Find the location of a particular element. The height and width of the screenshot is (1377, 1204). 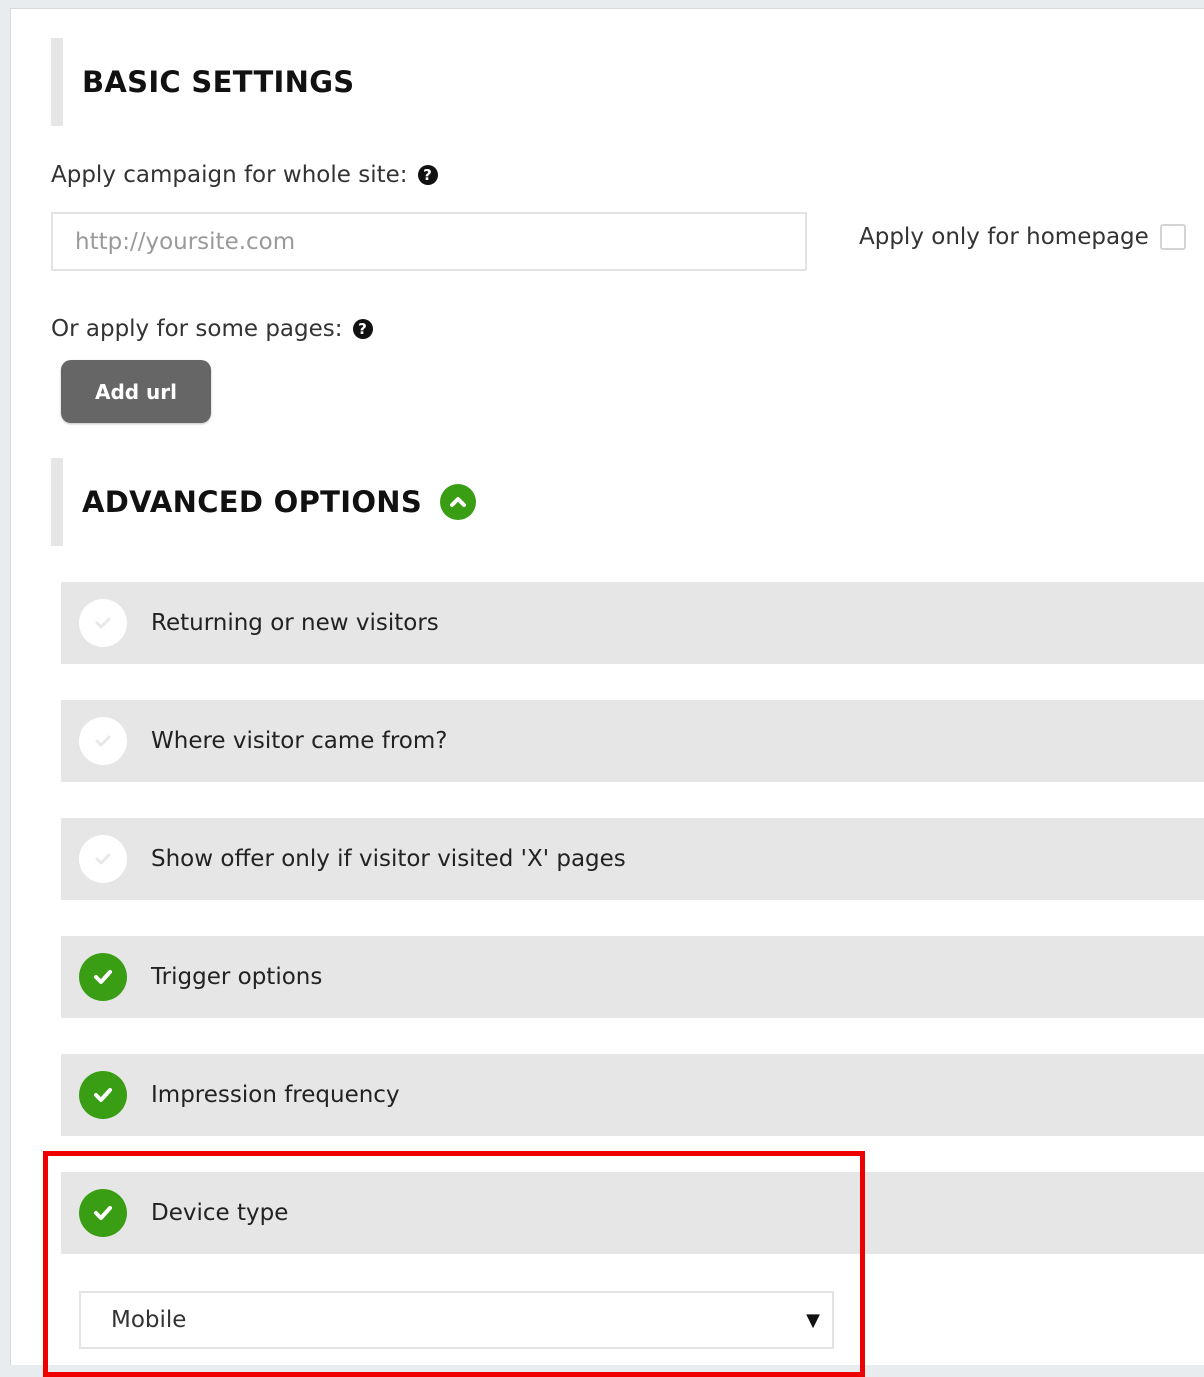

option-label: Trigger options is located at coordinates (237, 977).